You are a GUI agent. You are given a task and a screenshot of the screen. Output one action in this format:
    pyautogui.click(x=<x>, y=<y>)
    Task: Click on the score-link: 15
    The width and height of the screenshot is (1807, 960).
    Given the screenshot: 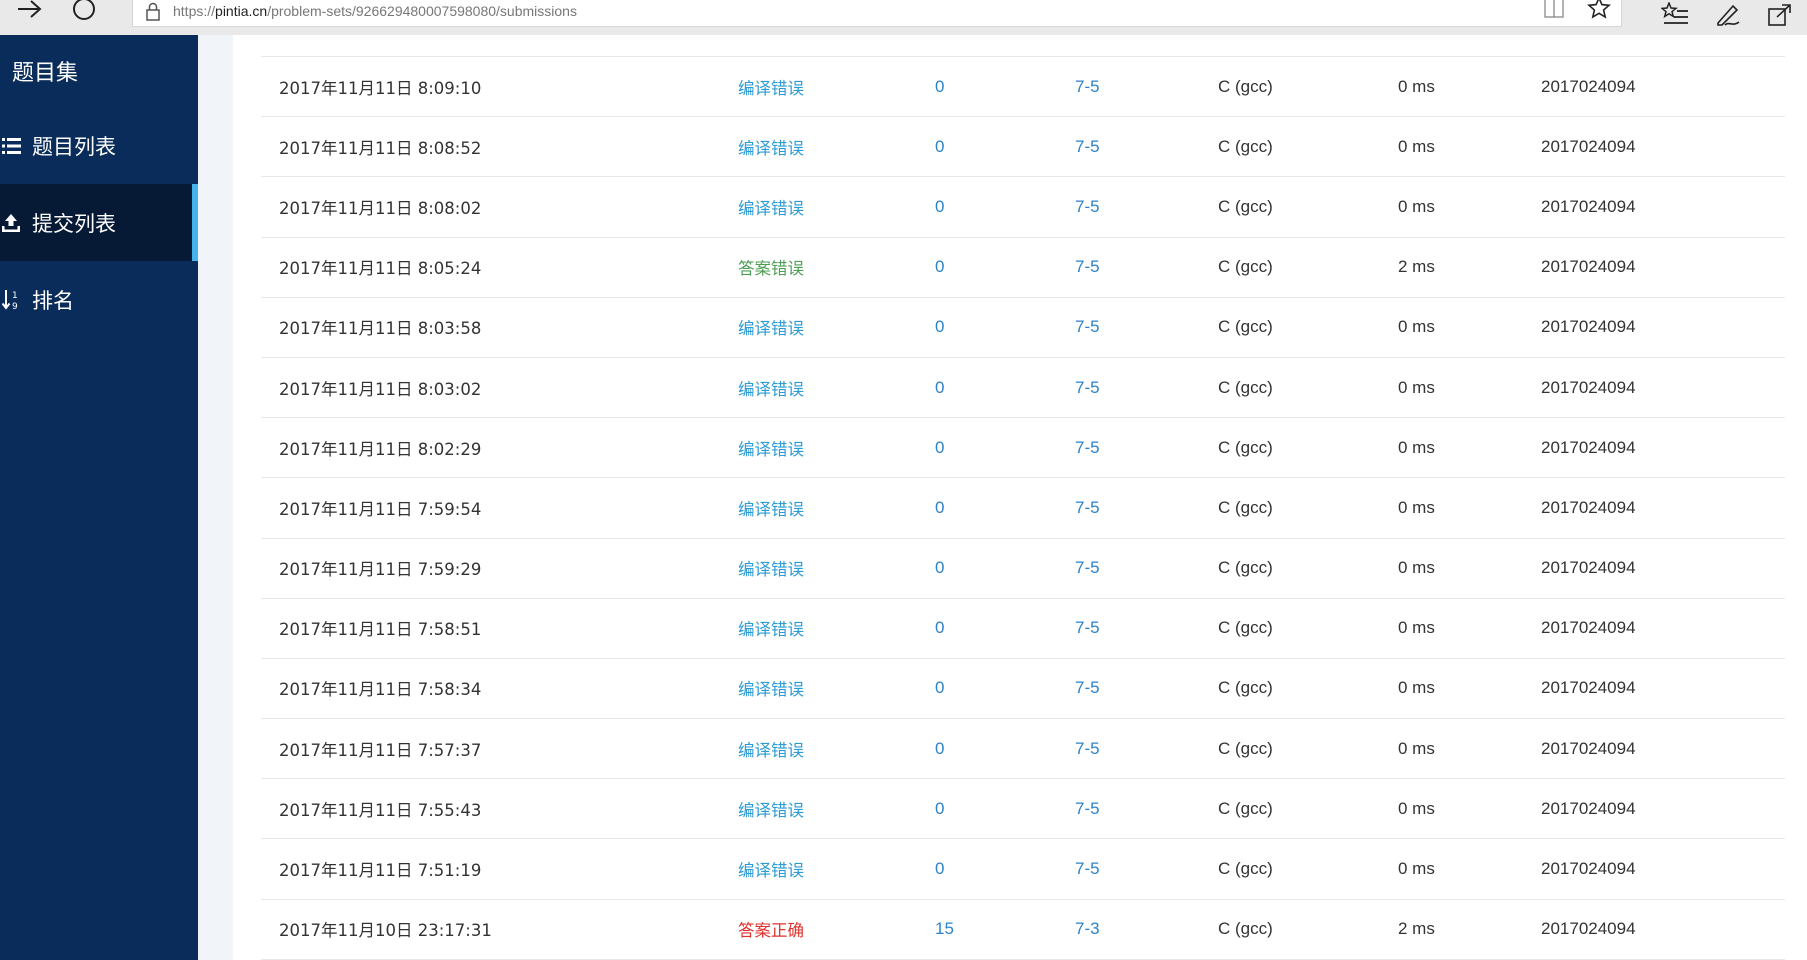 What is the action you would take?
    pyautogui.click(x=944, y=929)
    